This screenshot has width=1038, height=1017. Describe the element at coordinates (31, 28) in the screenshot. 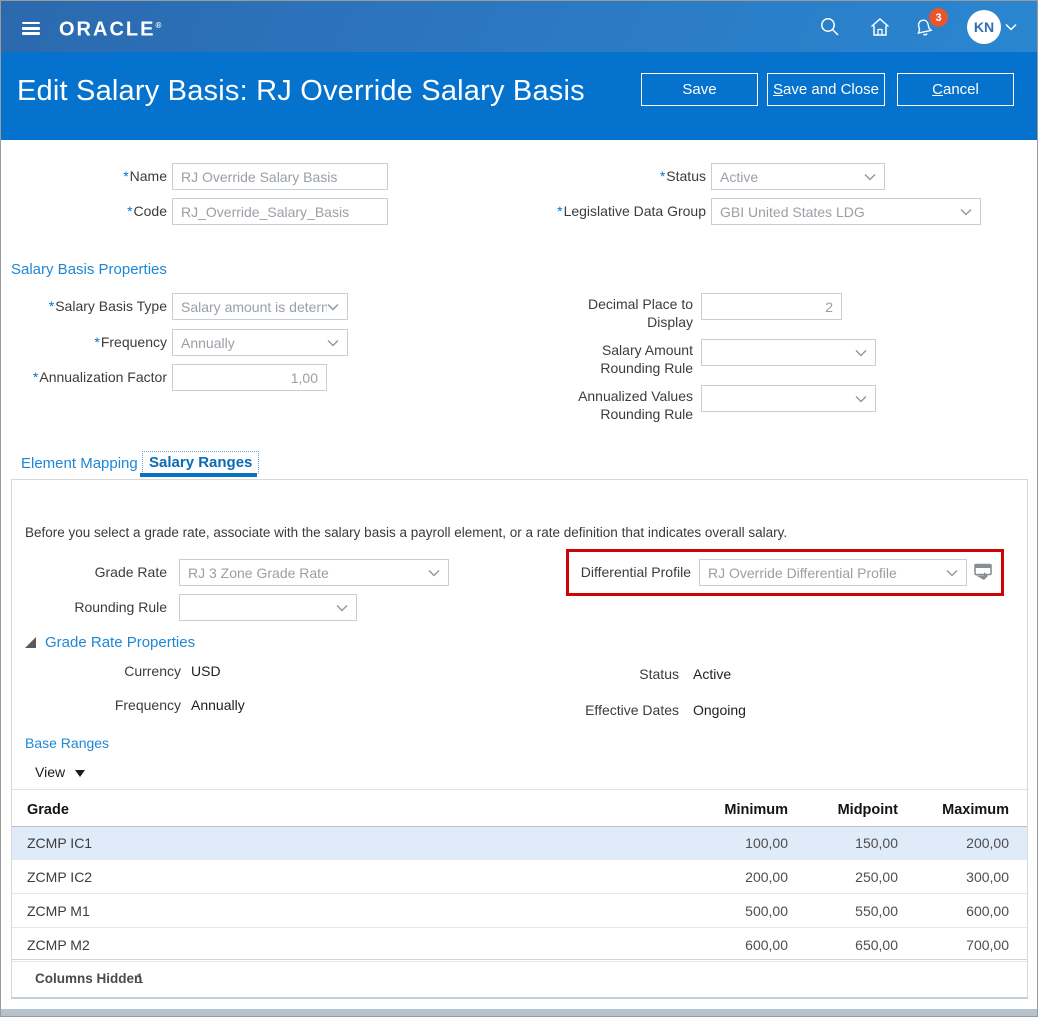

I see `menu-icon` at that location.